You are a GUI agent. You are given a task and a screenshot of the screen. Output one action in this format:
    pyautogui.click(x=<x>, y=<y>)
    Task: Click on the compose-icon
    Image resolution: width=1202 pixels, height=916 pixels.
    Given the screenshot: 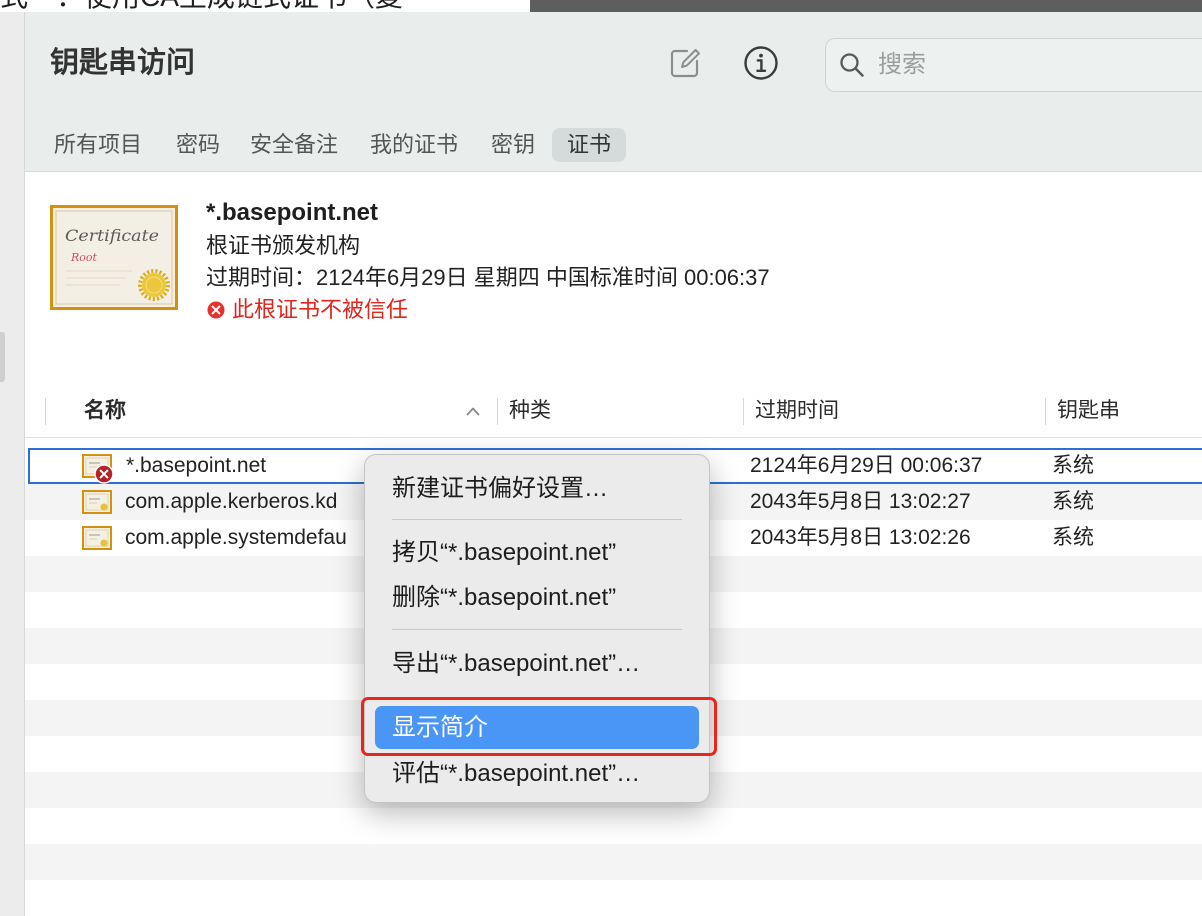 What is the action you would take?
    pyautogui.click(x=685, y=63)
    